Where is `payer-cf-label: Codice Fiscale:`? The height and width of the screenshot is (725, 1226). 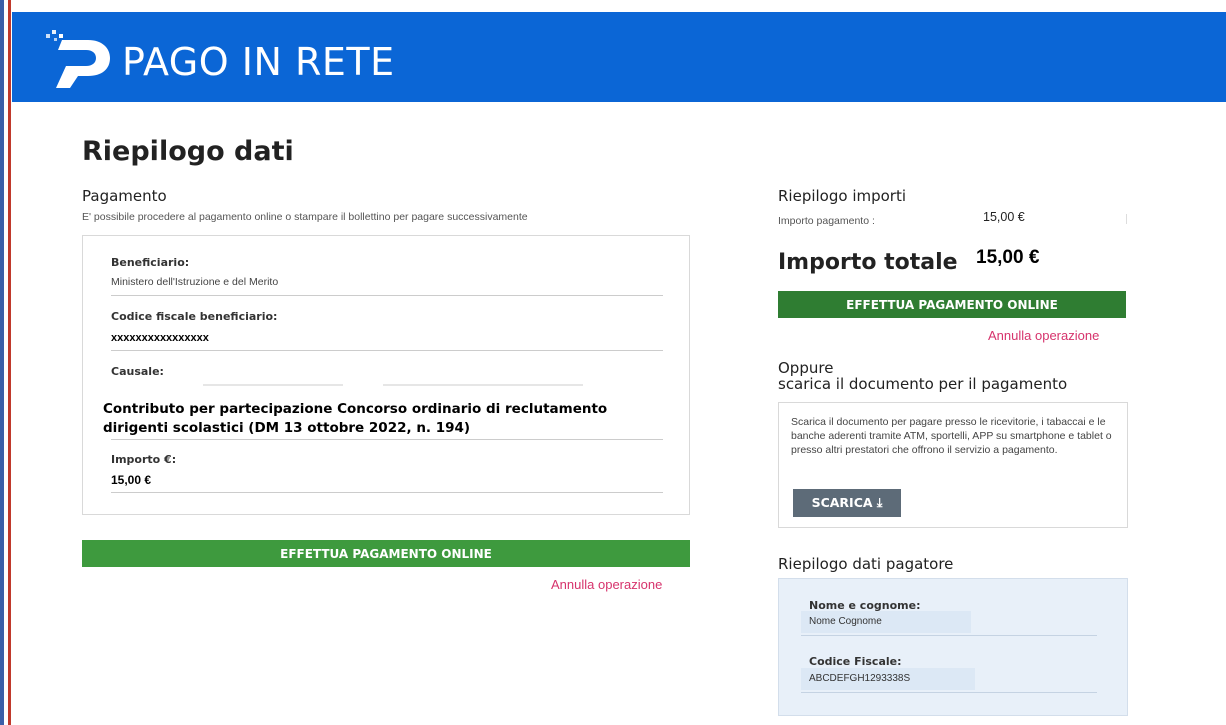
payer-cf-label: Codice Fiscale: is located at coordinates (855, 661).